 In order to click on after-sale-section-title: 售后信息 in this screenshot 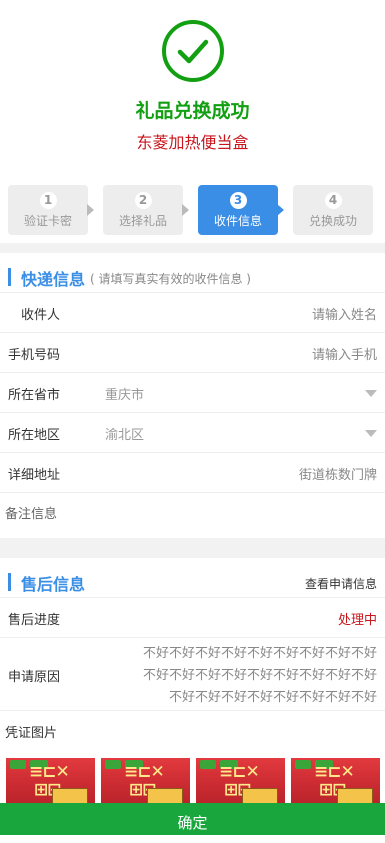, I will do `click(53, 584)`.